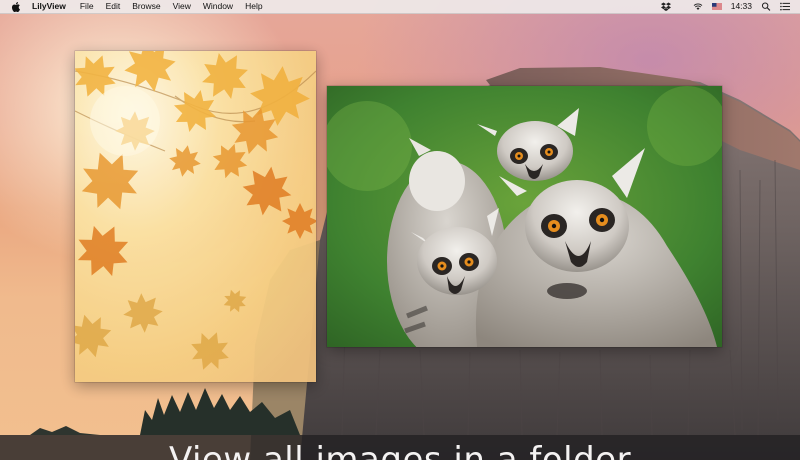 The width and height of the screenshot is (800, 460). I want to click on menu-browse: Browse, so click(146, 6).